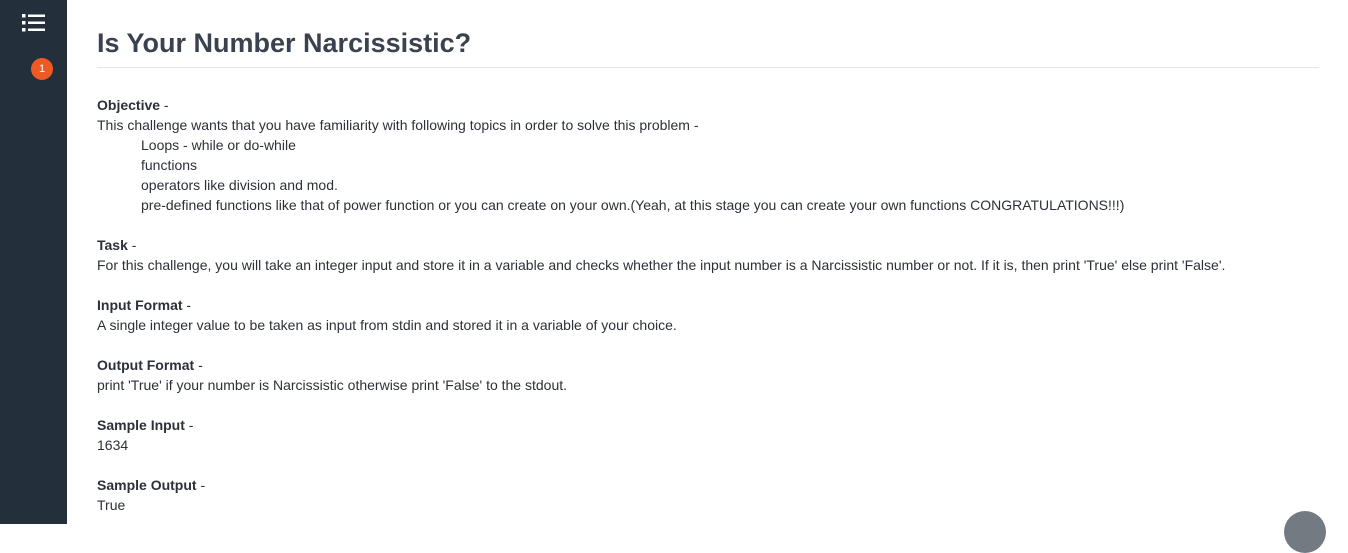  What do you see at coordinates (169, 165) in the screenshot?
I see `list-item: functions` at bounding box center [169, 165].